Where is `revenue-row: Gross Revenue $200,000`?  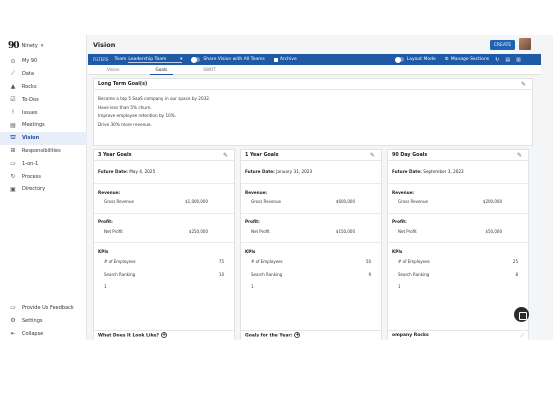 revenue-row: Gross Revenue $200,000 is located at coordinates (458, 202).